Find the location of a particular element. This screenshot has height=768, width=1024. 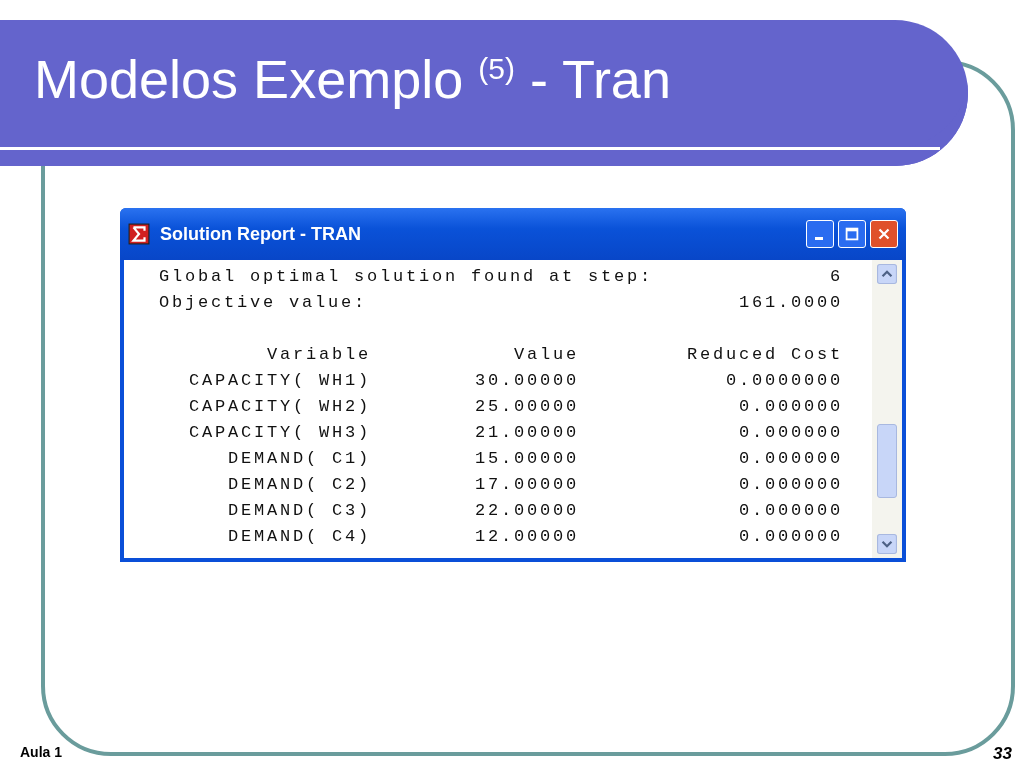

minimize-icon is located at coordinates (818, 238).